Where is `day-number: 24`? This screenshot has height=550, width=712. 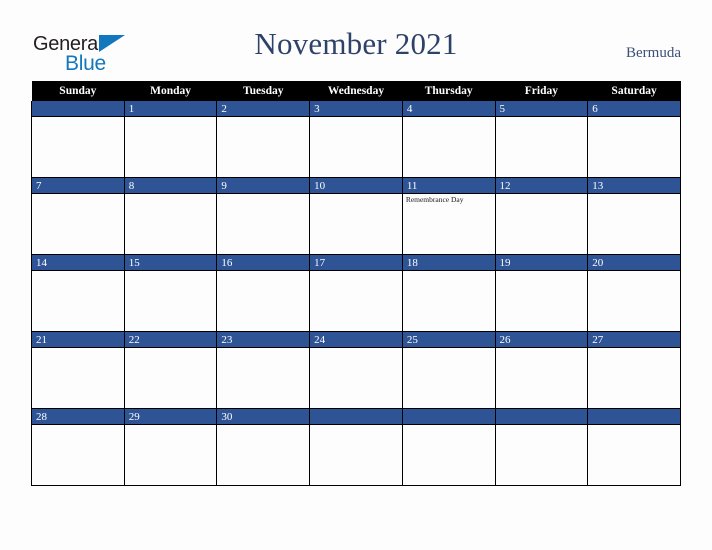 day-number: 24 is located at coordinates (356, 340).